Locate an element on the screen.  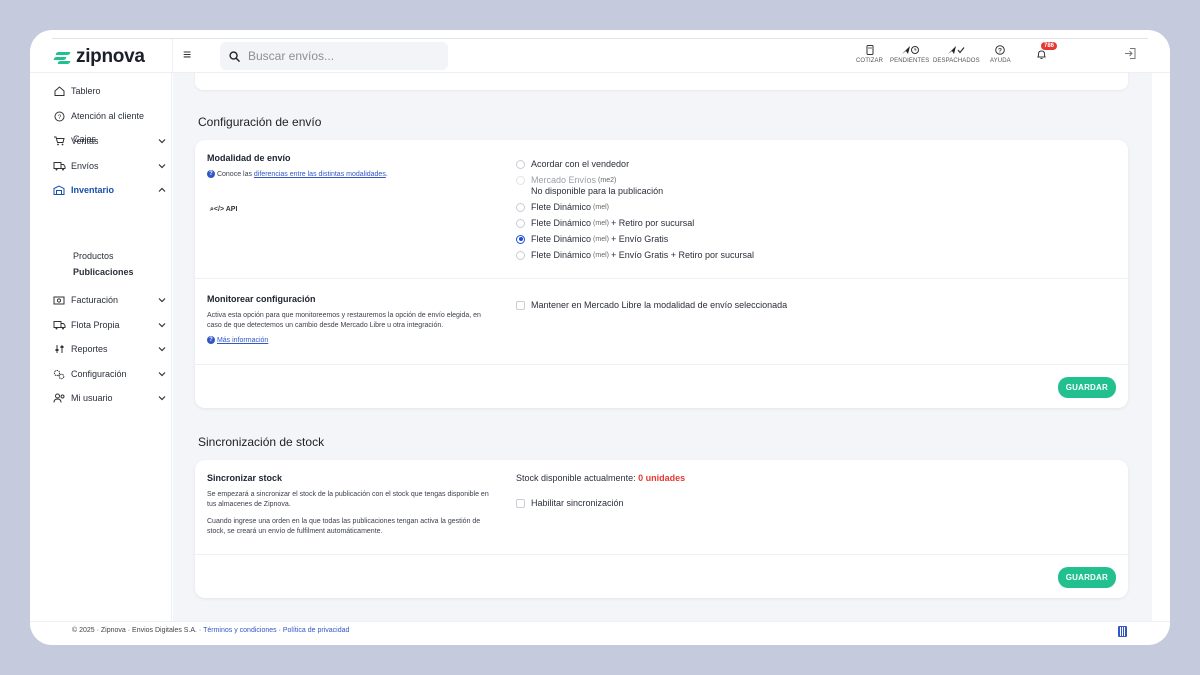
notifications-button: 786 is located at coordinates (1045, 51).